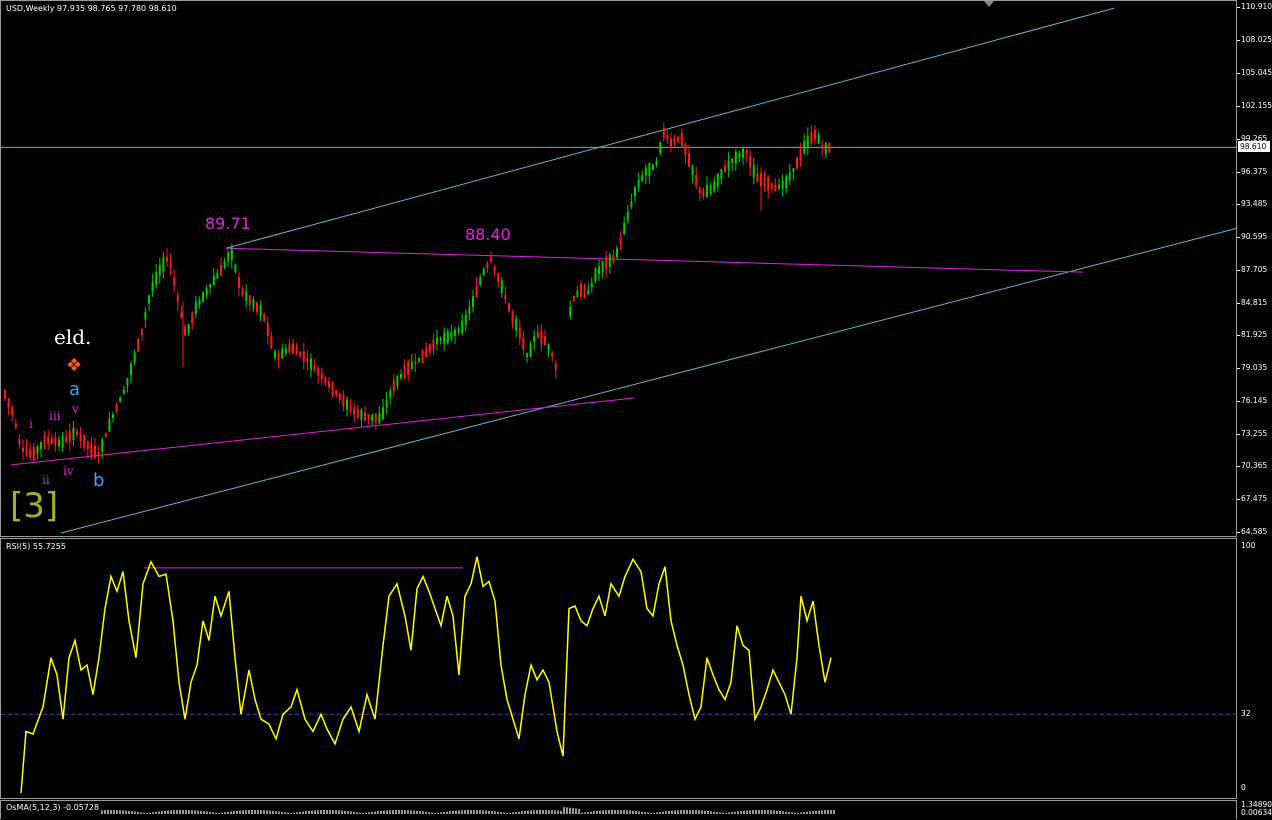 The width and height of the screenshot is (1272, 820). What do you see at coordinates (618, 809) in the screenshot?
I see `osma-pane: OsMA(5,12,3) -0.05728` at bounding box center [618, 809].